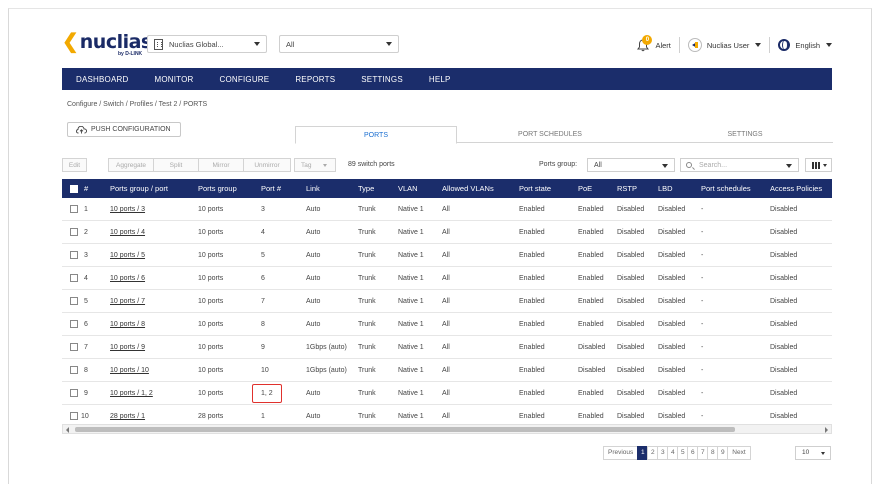 This screenshot has height=484, width=880. Describe the element at coordinates (139, 188) in the screenshot. I see `col-ports-group-port-header: Ports group / port` at that location.